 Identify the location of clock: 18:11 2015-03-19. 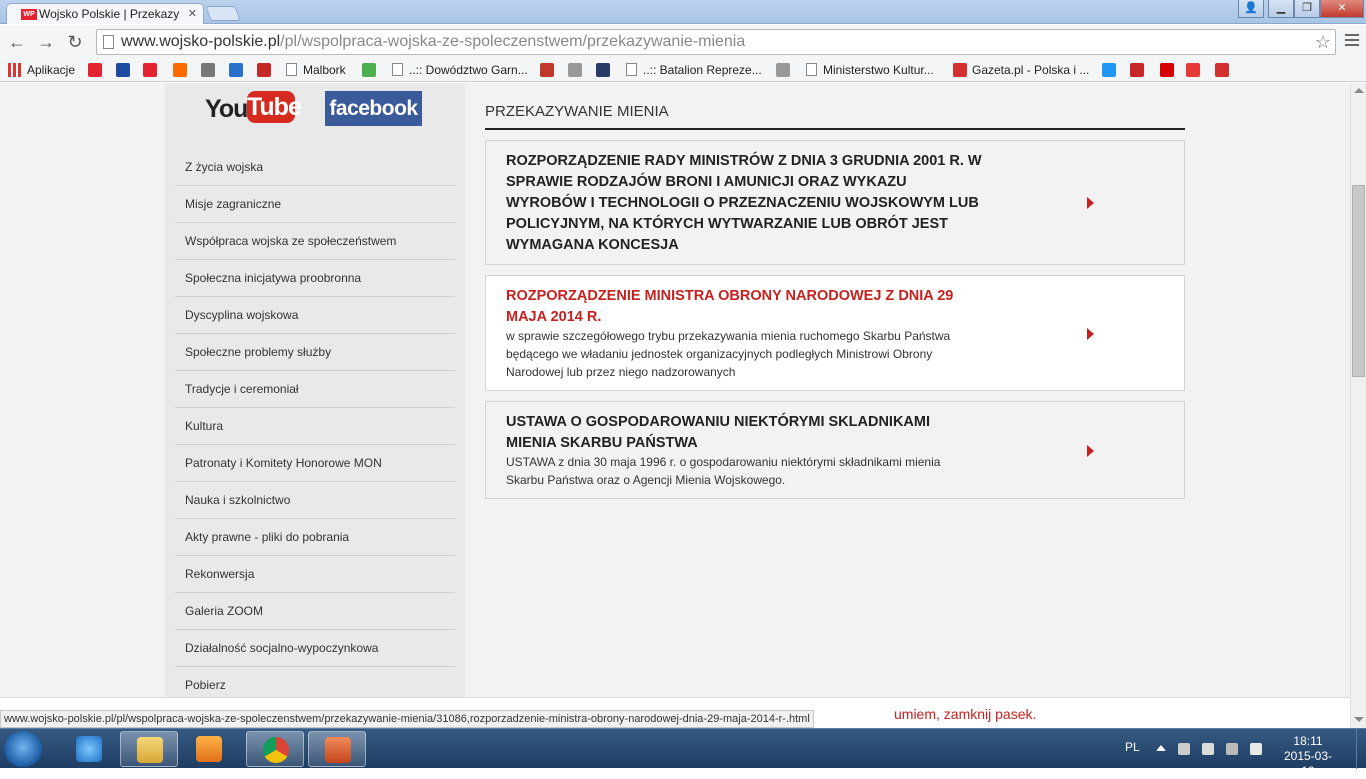
(1308, 756).